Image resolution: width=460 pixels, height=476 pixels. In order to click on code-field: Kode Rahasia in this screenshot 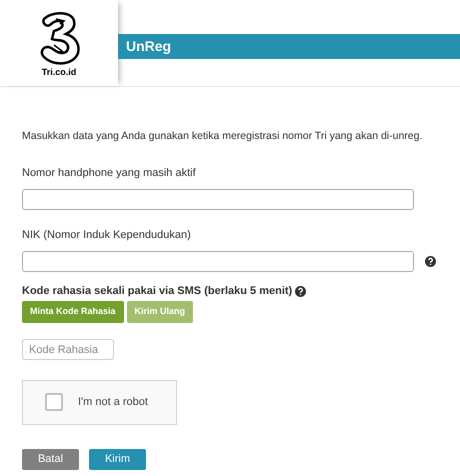, I will do `click(68, 349)`.